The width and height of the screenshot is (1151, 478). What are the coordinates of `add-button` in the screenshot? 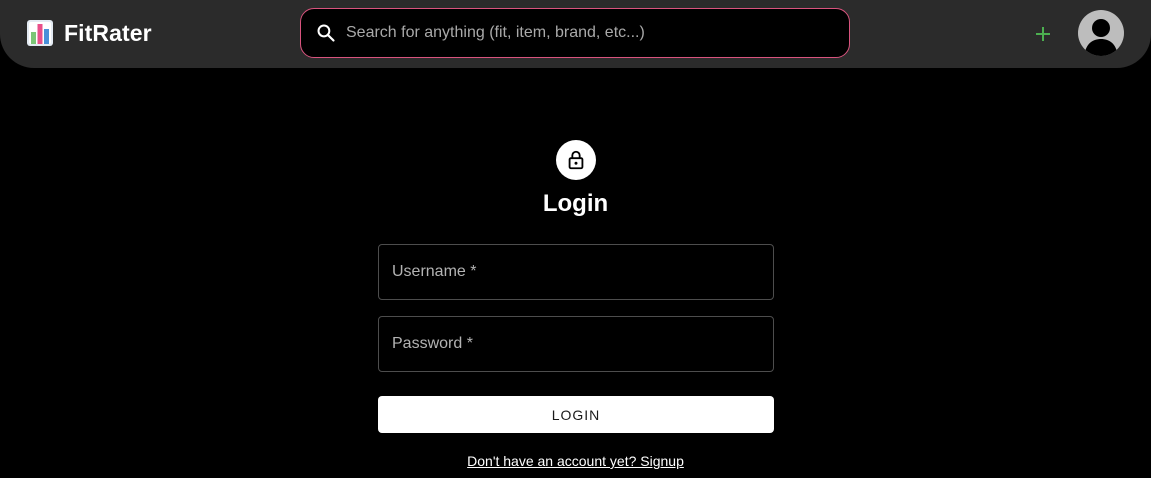 It's located at (1043, 34).